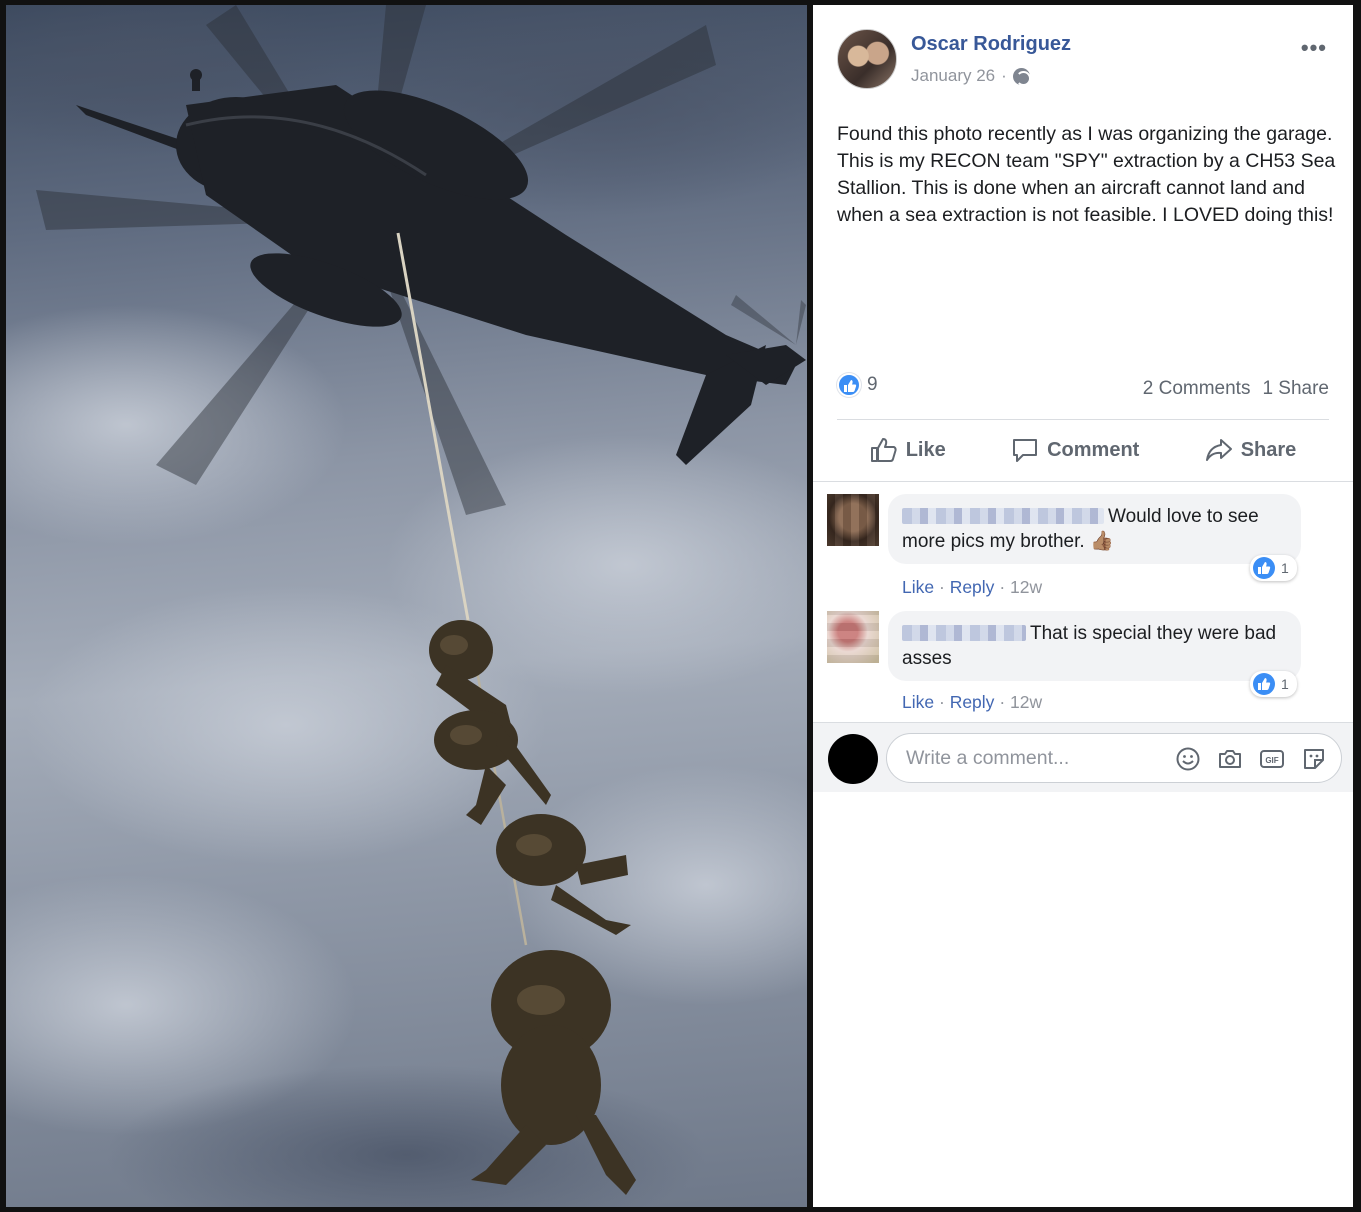  What do you see at coordinates (991, 44) in the screenshot?
I see `author-name: Oscar Rodriguez` at bounding box center [991, 44].